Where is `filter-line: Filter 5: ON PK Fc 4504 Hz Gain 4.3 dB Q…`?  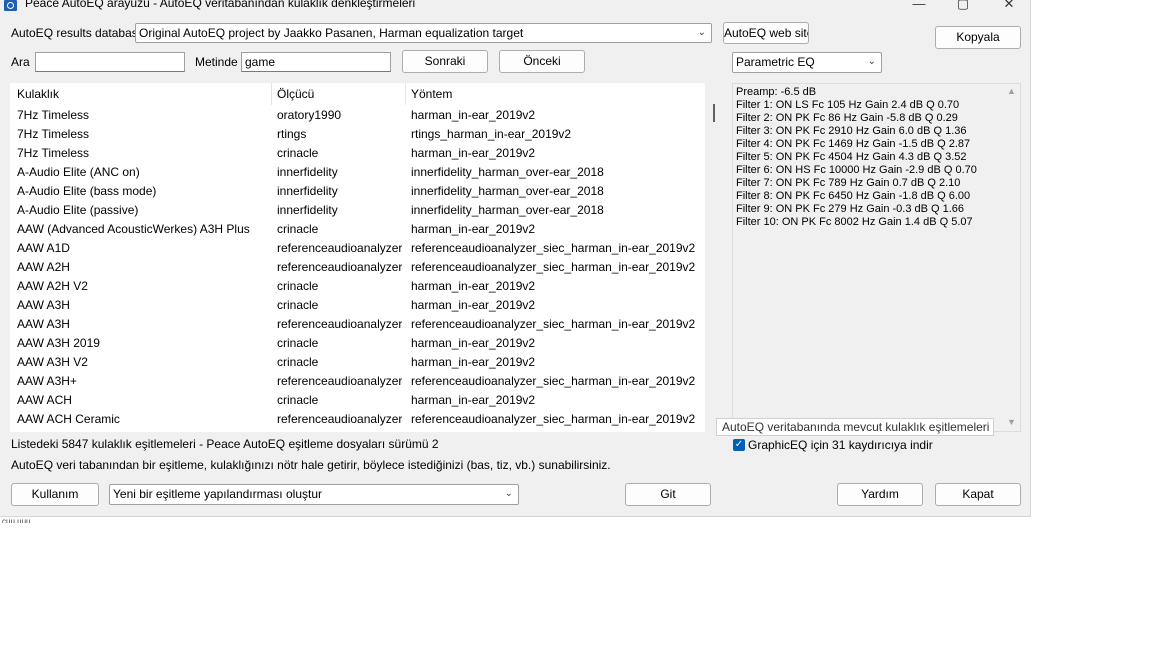
filter-line: Filter 5: ON PK Fc 4504 Hz Gain 4.3 dB Q… is located at coordinates (851, 157).